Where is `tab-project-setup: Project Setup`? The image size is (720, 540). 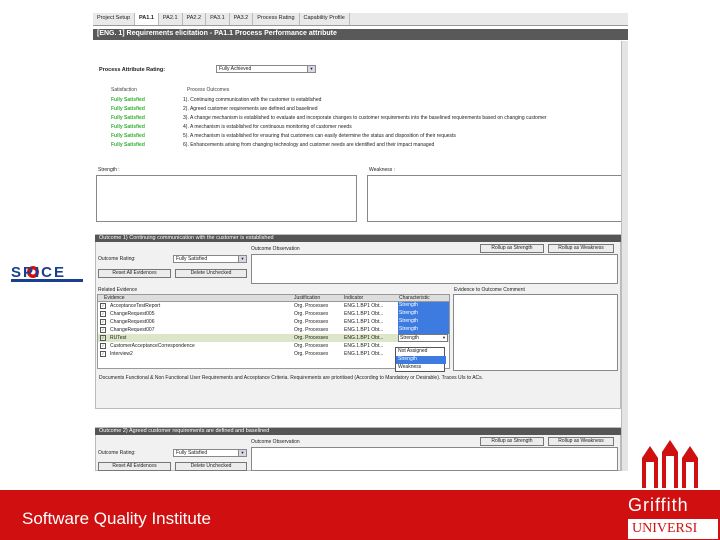
tab-project-setup: Project Setup is located at coordinates (114, 19).